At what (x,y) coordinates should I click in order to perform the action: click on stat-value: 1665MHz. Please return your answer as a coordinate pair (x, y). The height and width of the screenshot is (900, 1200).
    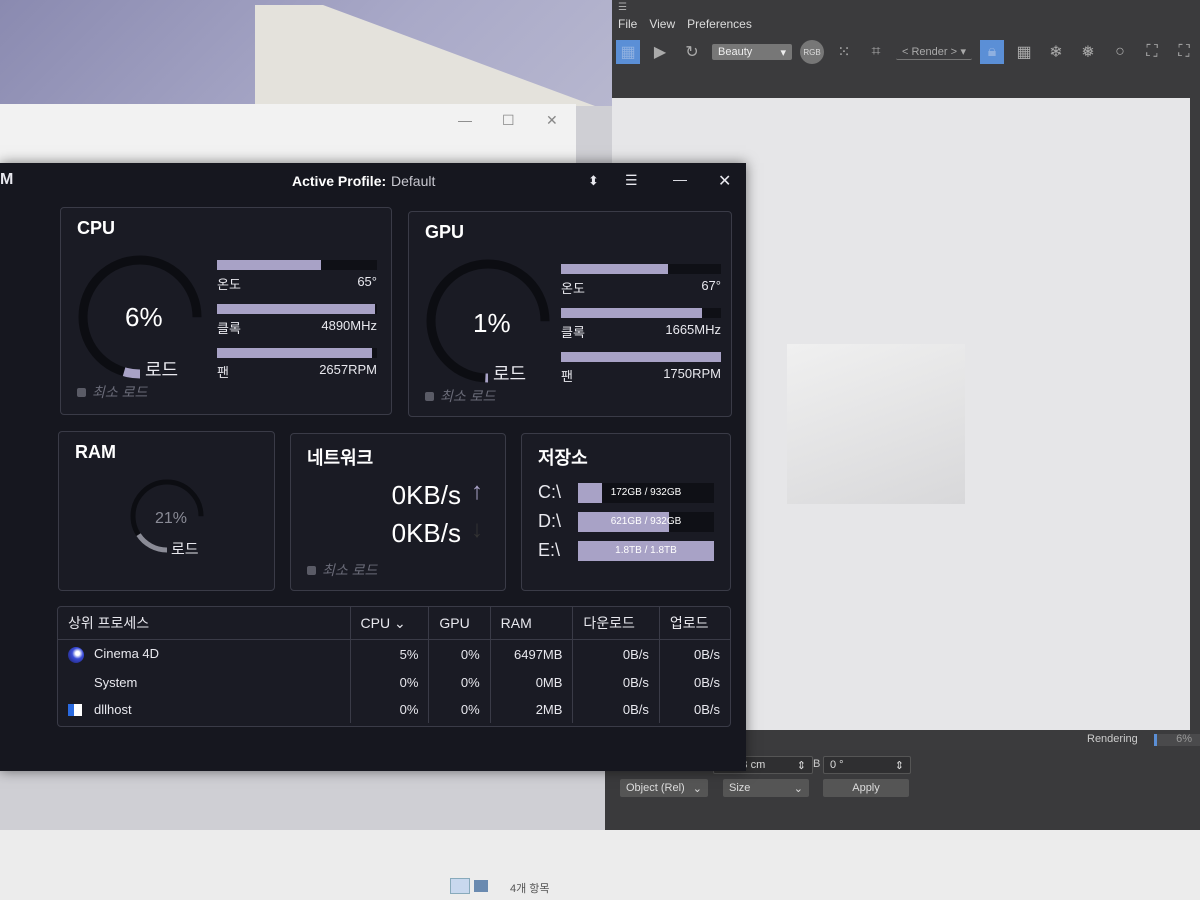
    Looking at the image, I should click on (693, 329).